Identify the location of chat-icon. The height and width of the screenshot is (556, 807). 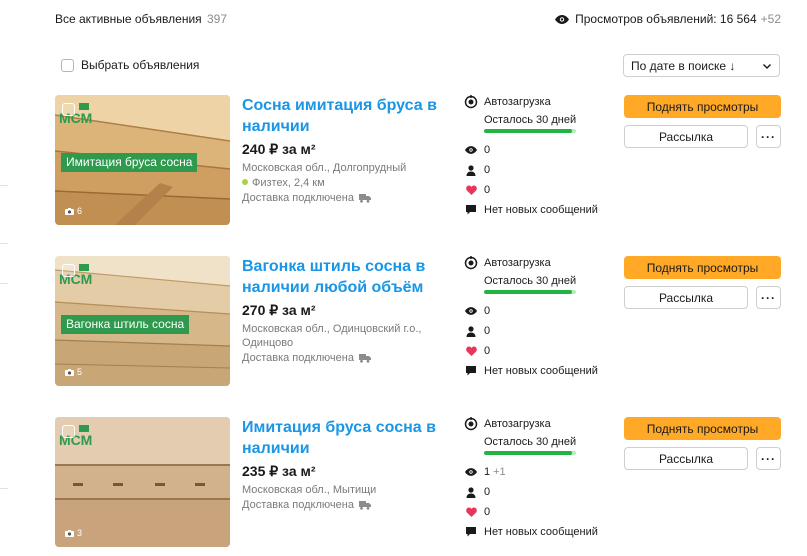
(471, 210).